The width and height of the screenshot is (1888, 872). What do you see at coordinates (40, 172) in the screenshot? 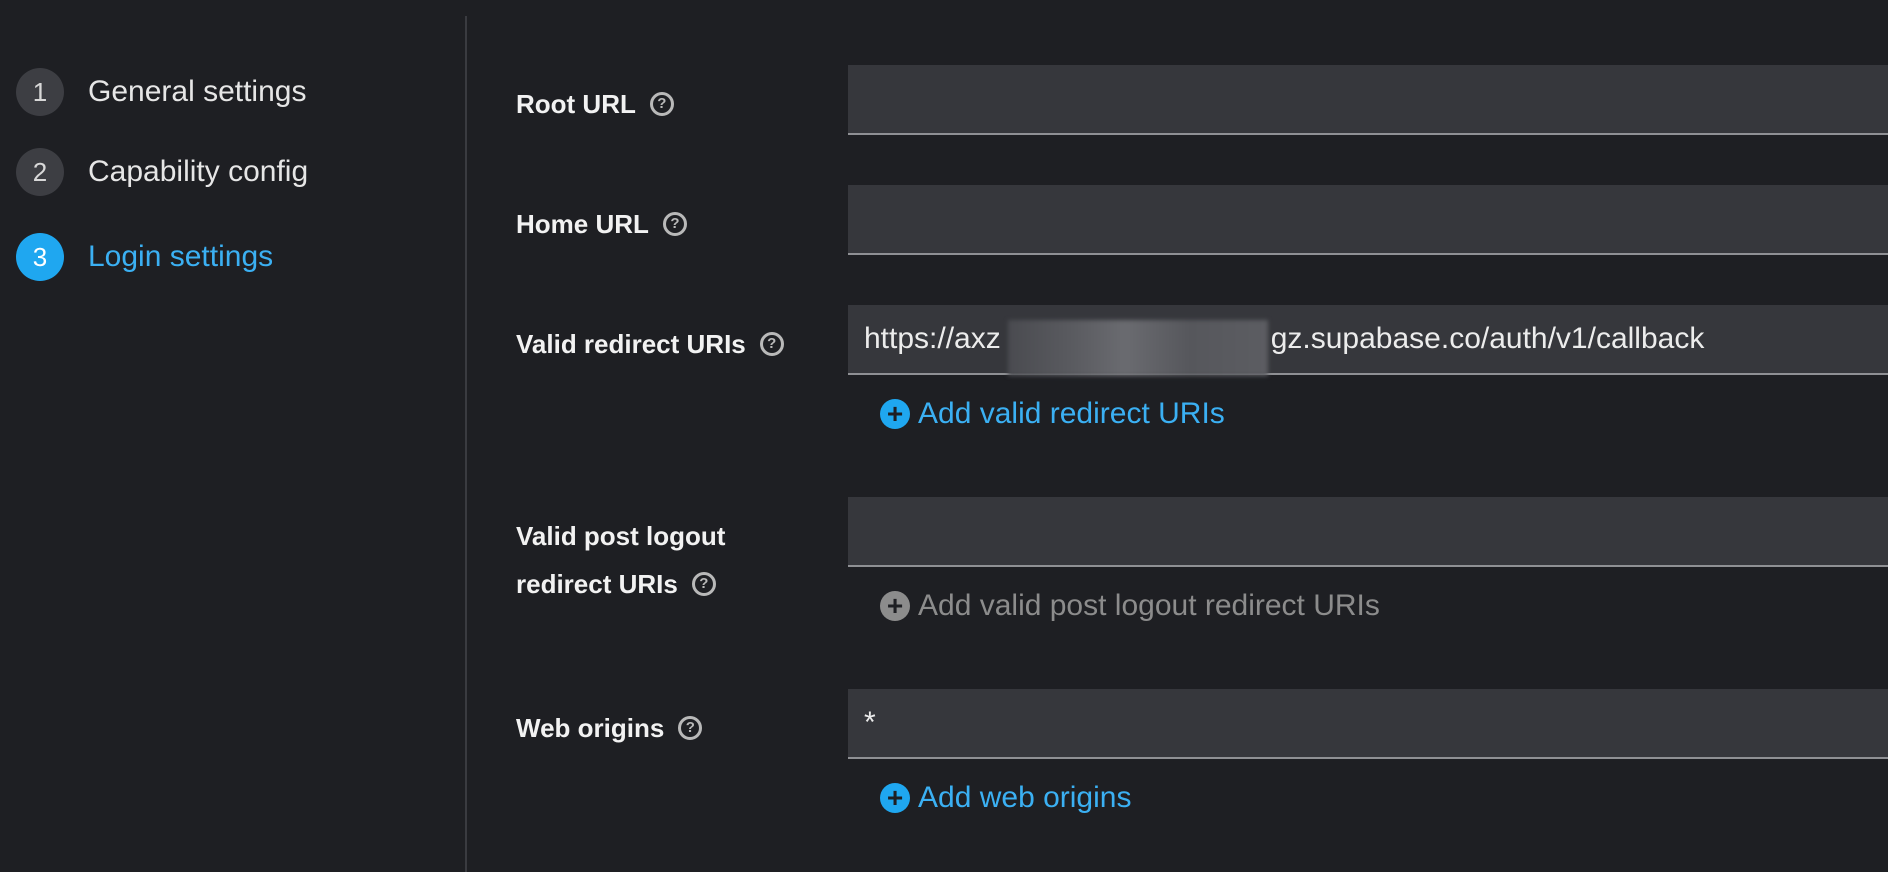
I see `step-number-badge: 2` at bounding box center [40, 172].